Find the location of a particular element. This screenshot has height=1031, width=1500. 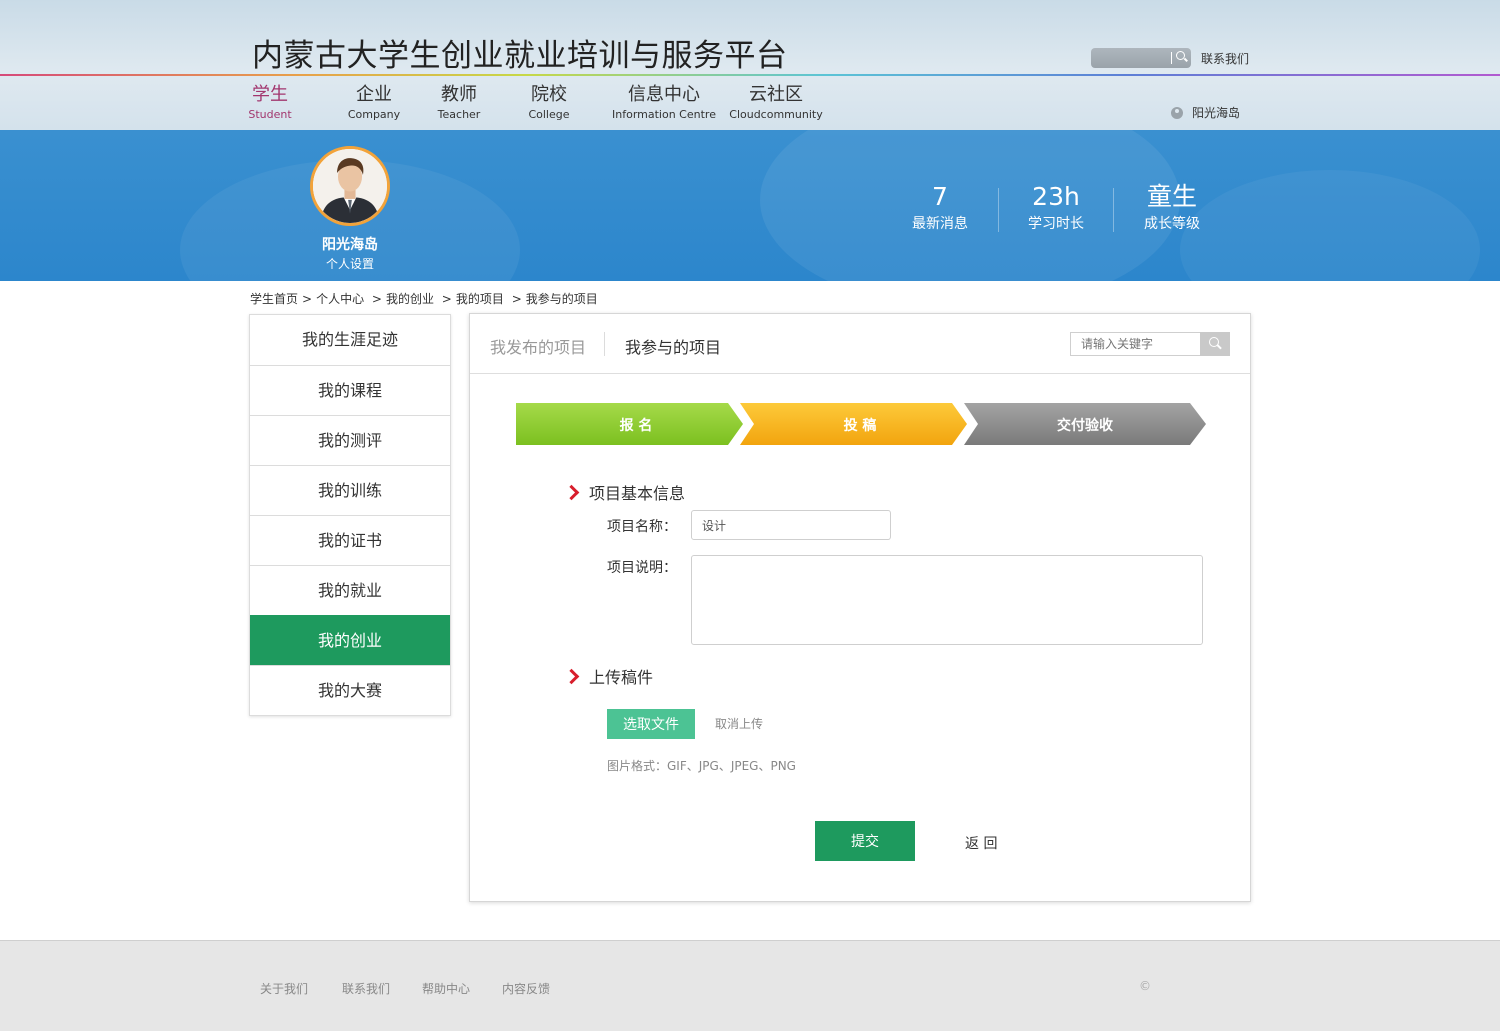

avatar-portrait-icon is located at coordinates (350, 186).